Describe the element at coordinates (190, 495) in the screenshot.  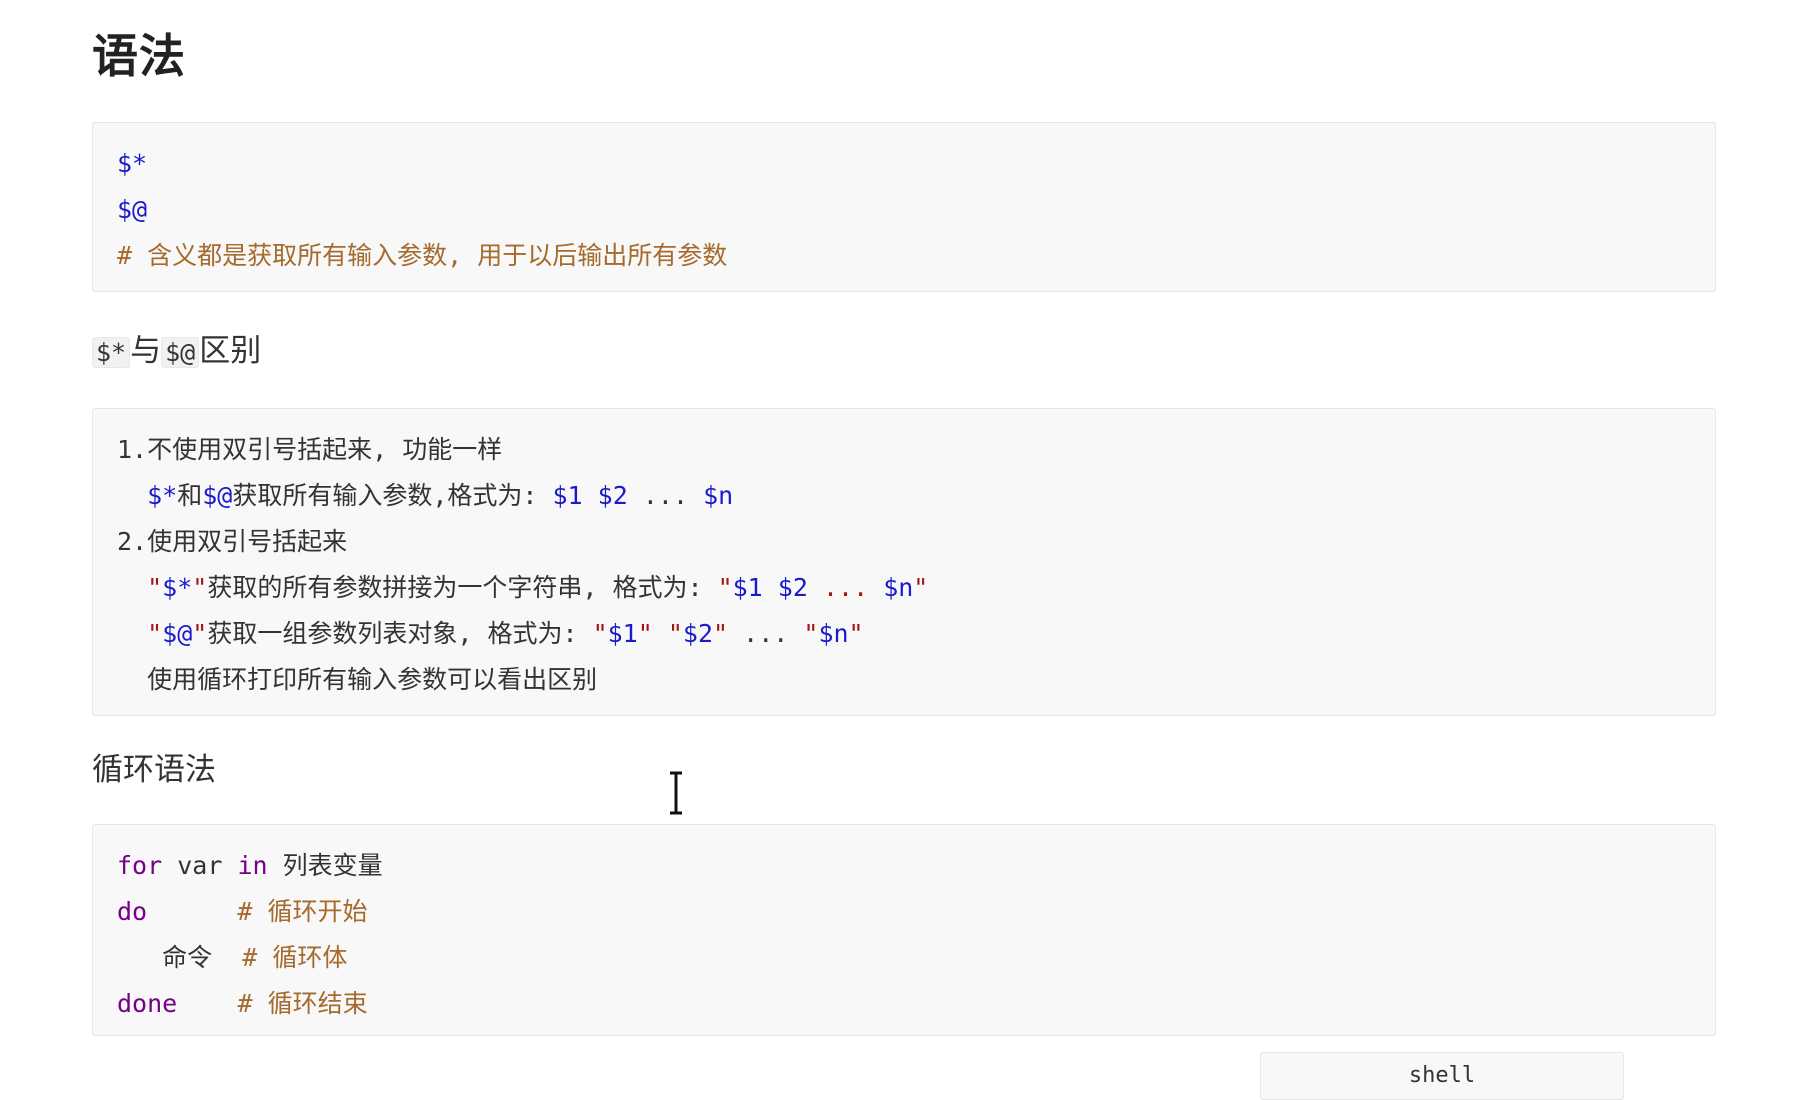
I see `code-text: 和` at that location.